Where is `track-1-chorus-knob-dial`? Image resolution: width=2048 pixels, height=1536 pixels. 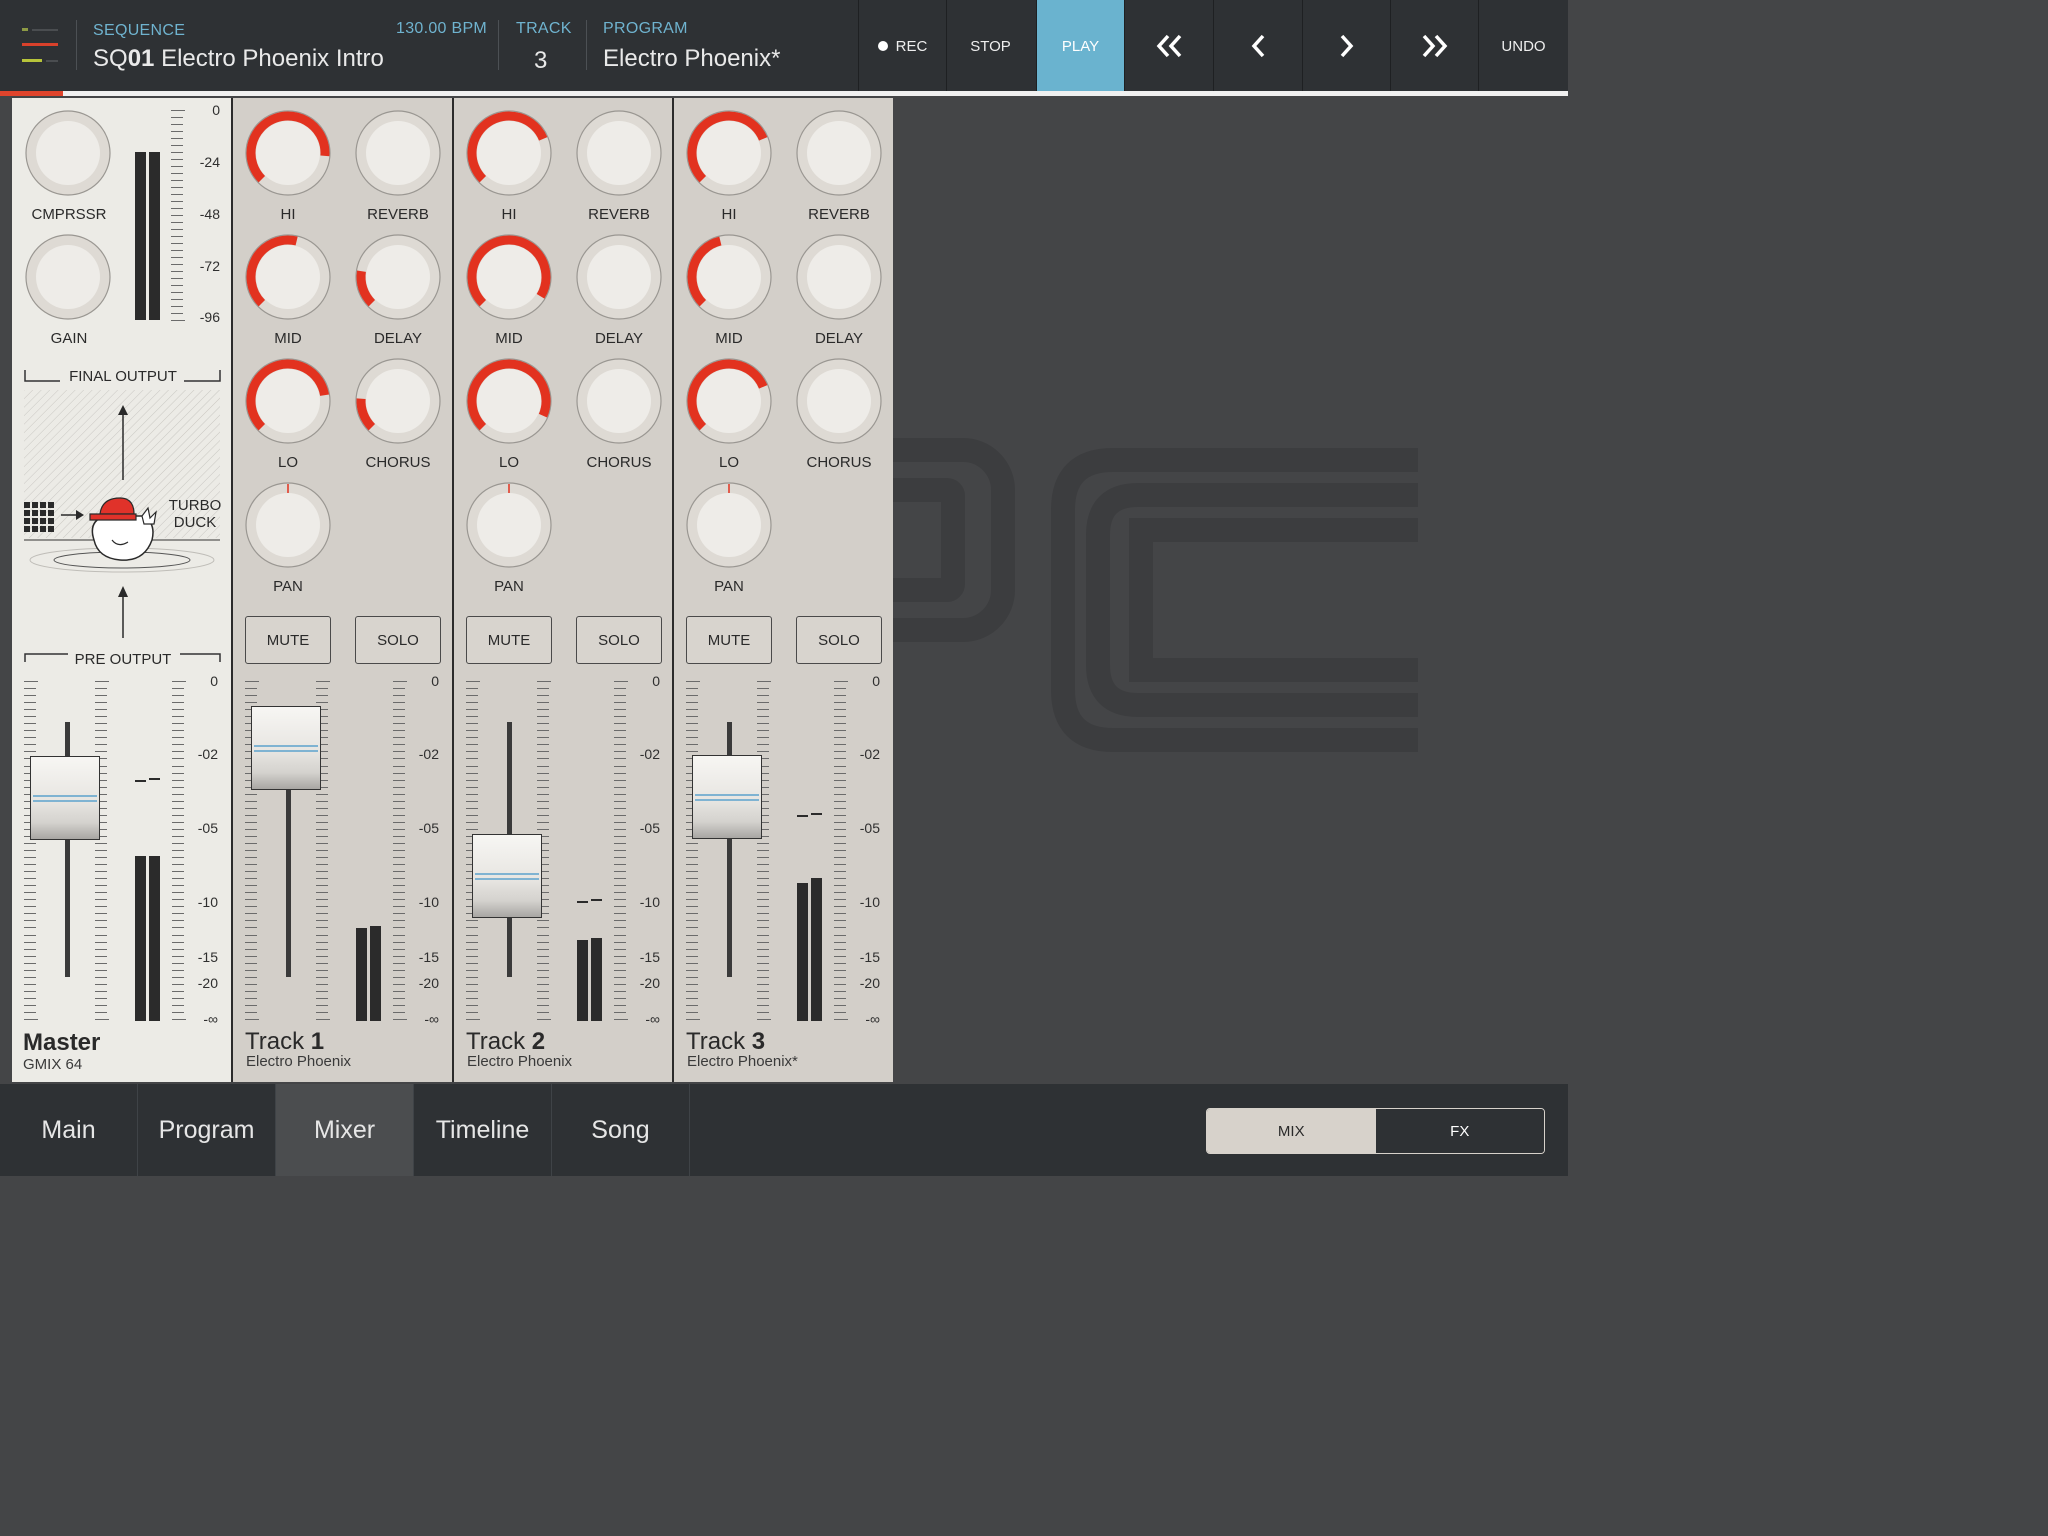
track-1-chorus-knob-dial is located at coordinates (398, 401).